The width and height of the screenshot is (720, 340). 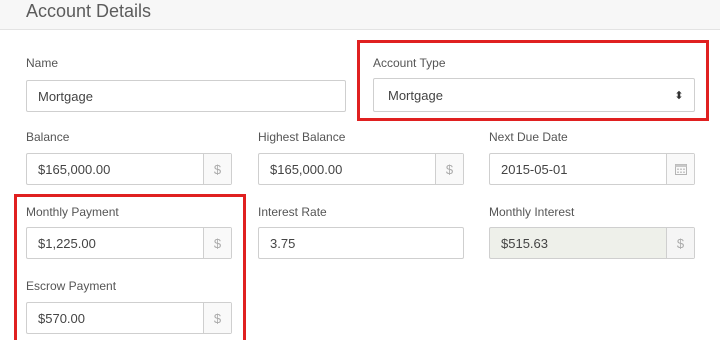 I want to click on escrow-payment-value: $570.00, so click(x=61, y=318).